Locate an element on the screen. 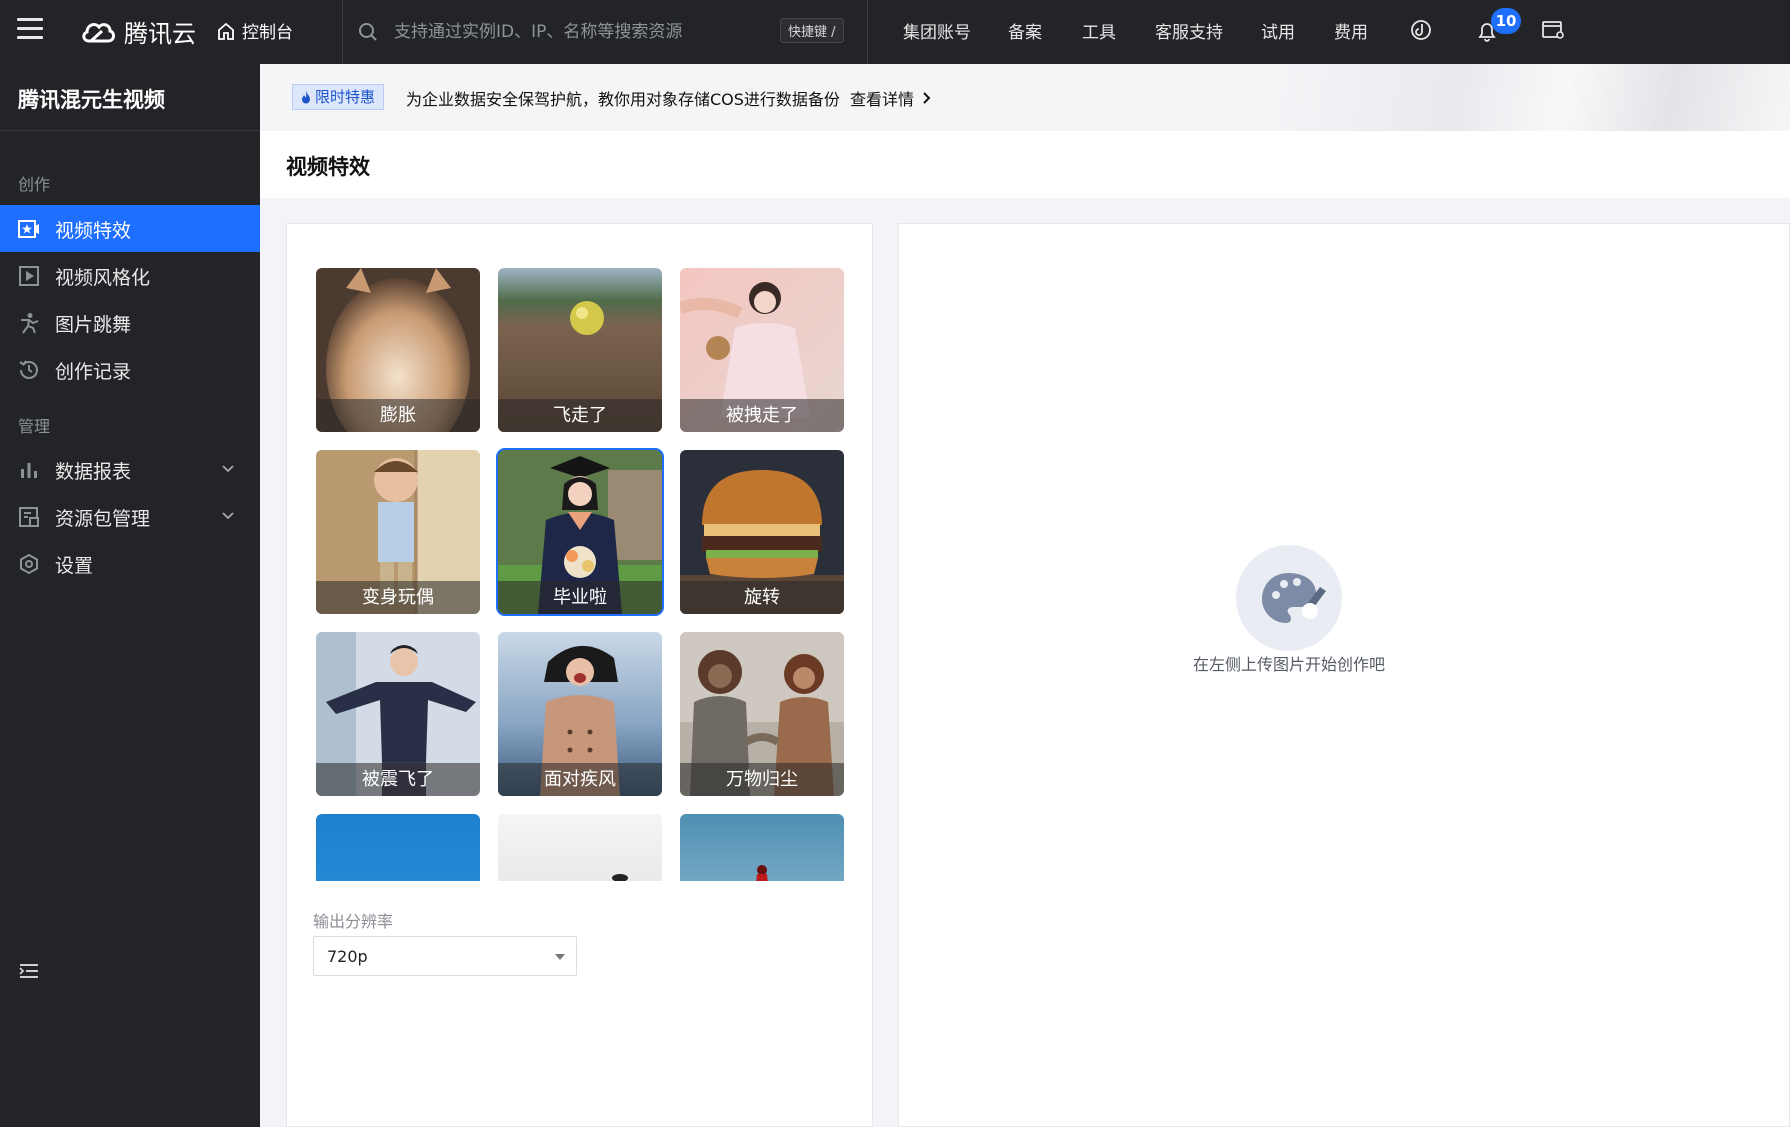  dance-icon is located at coordinates (30, 323).